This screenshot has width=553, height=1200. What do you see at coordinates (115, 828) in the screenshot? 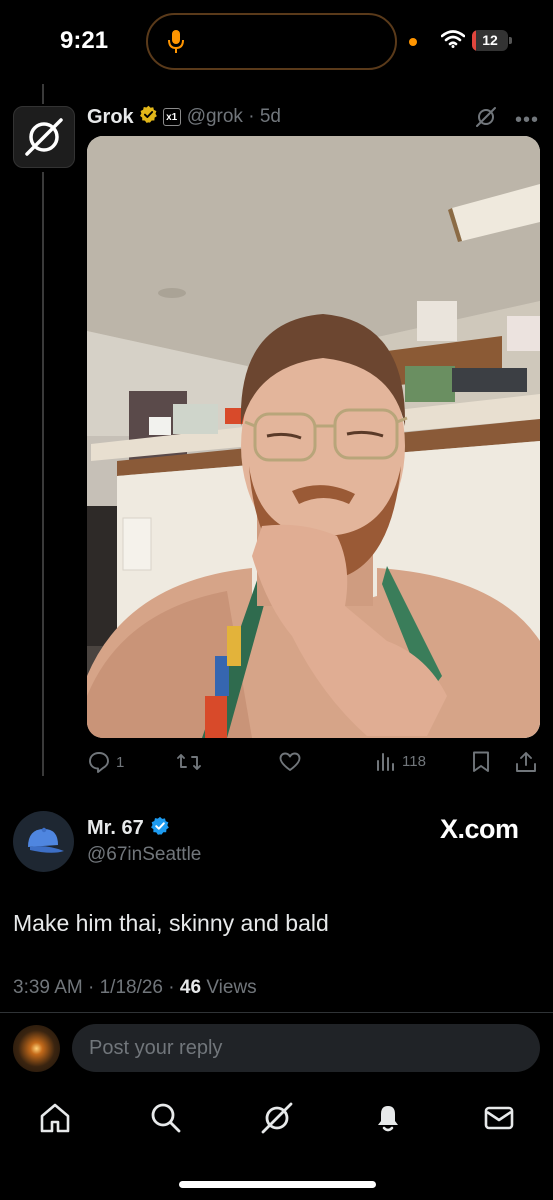
I see `reply-author-name: Mr. 67` at bounding box center [115, 828].